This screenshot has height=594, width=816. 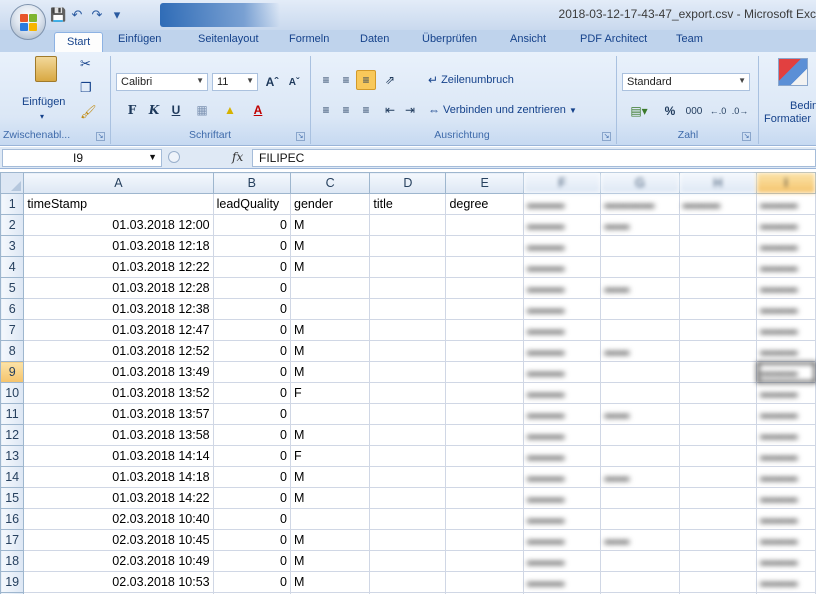 I want to click on cell: 01.03.2018 12:22, so click(x=118, y=267).